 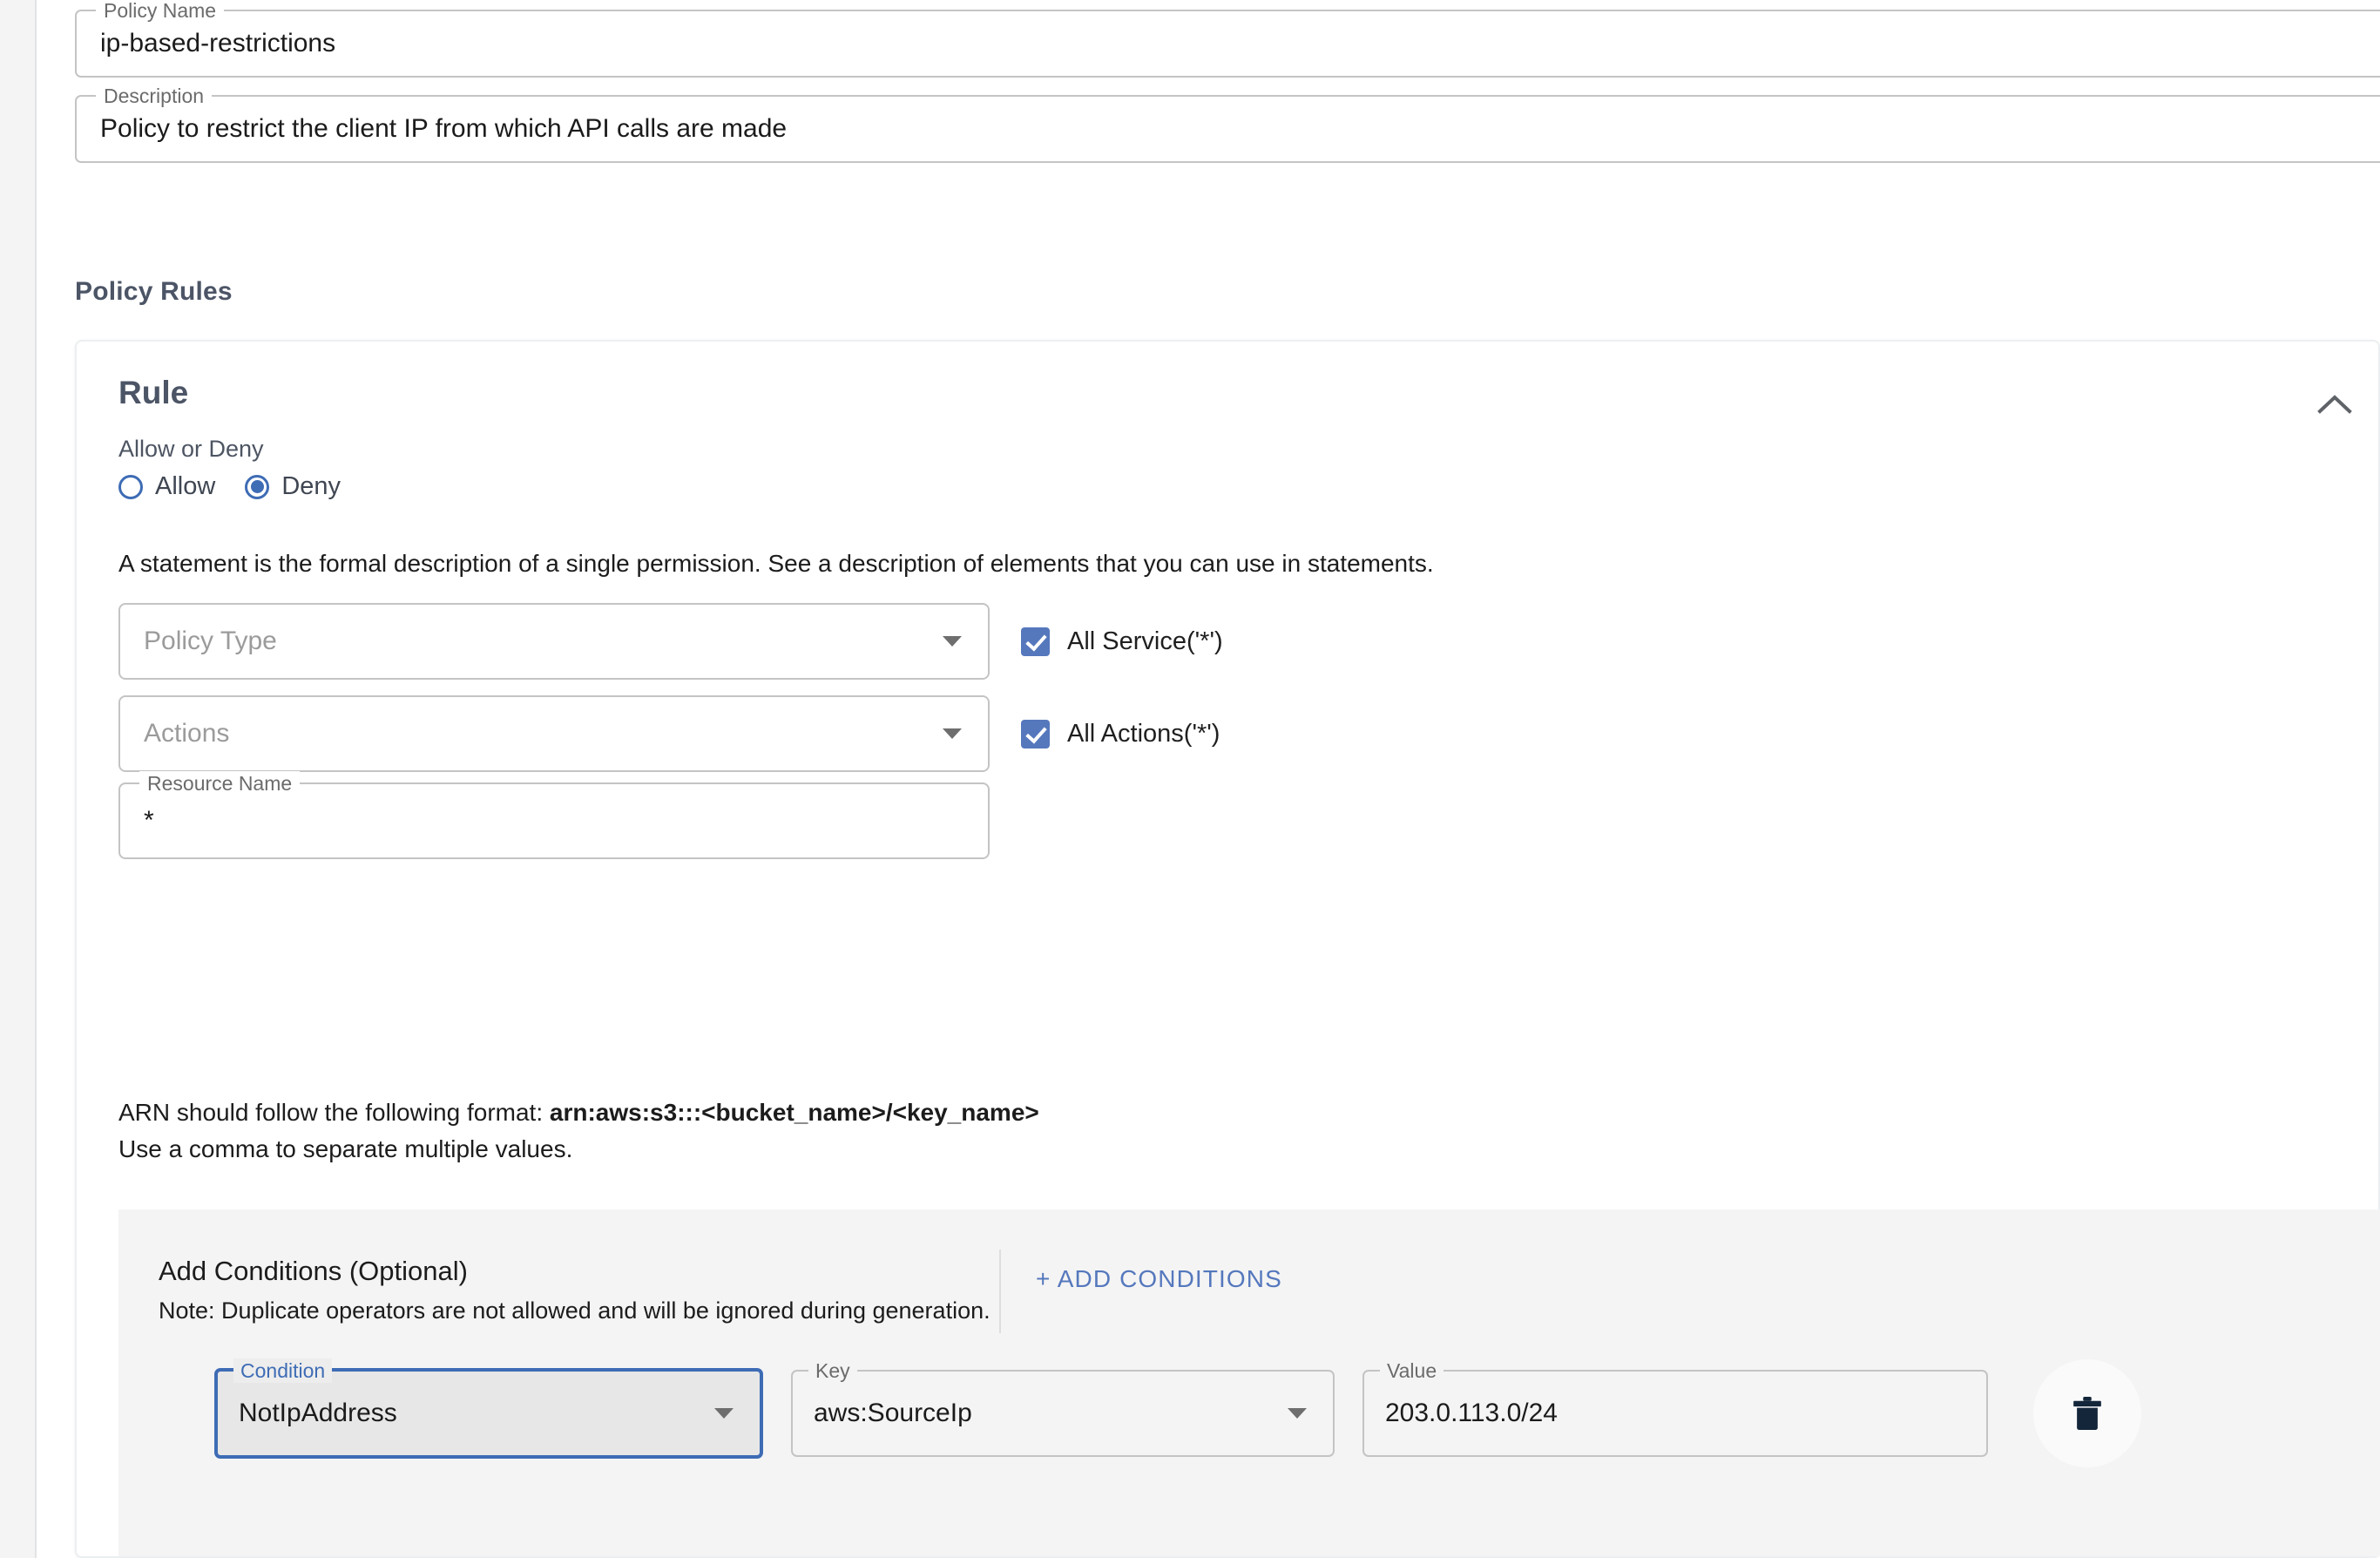 What do you see at coordinates (153, 392) in the screenshot?
I see `rule-title: Rule` at bounding box center [153, 392].